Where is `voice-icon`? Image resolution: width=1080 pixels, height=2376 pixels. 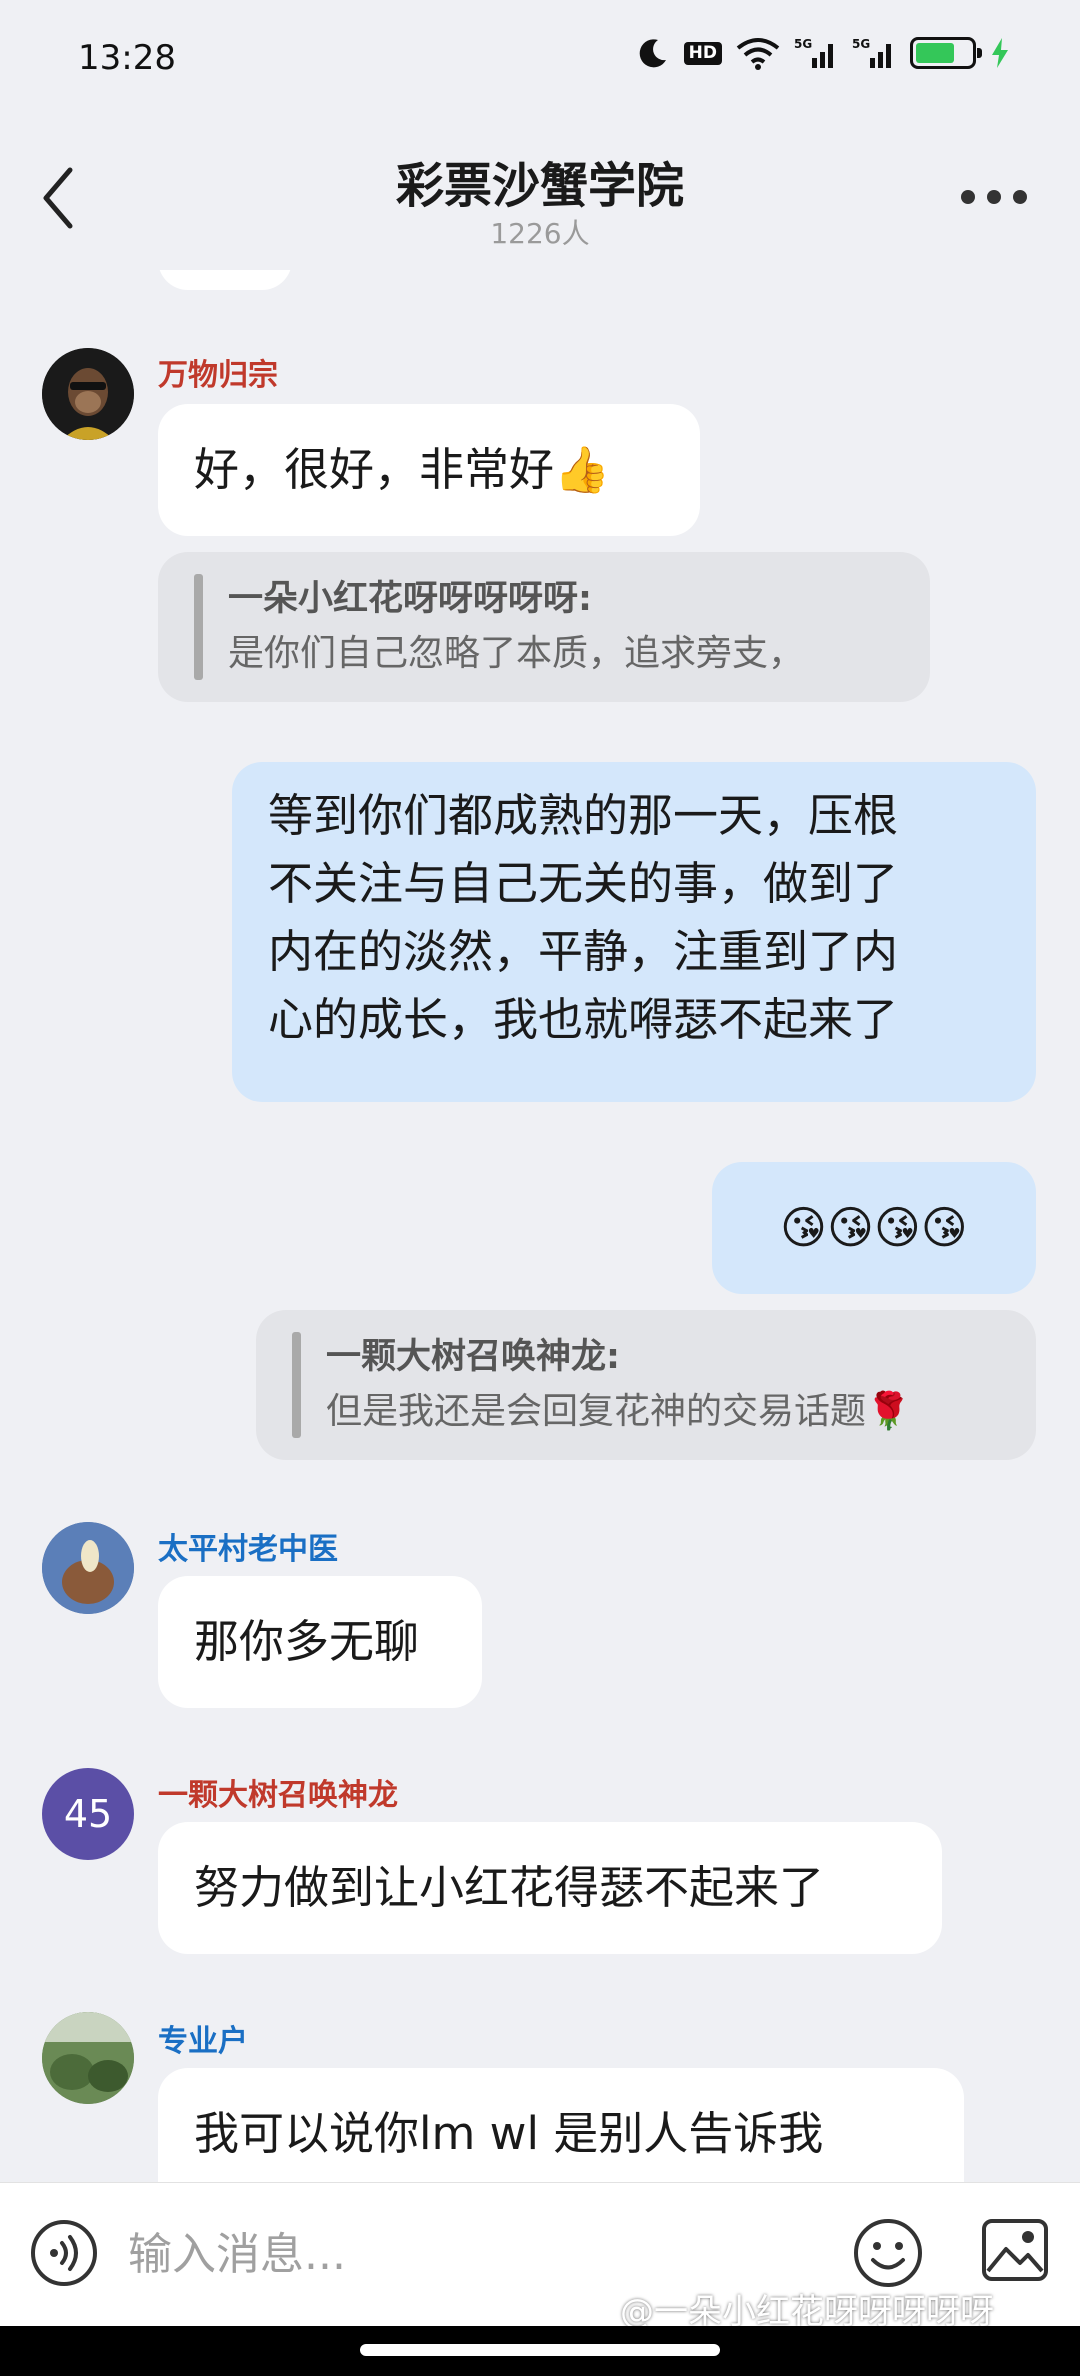
voice-icon is located at coordinates (64, 2253).